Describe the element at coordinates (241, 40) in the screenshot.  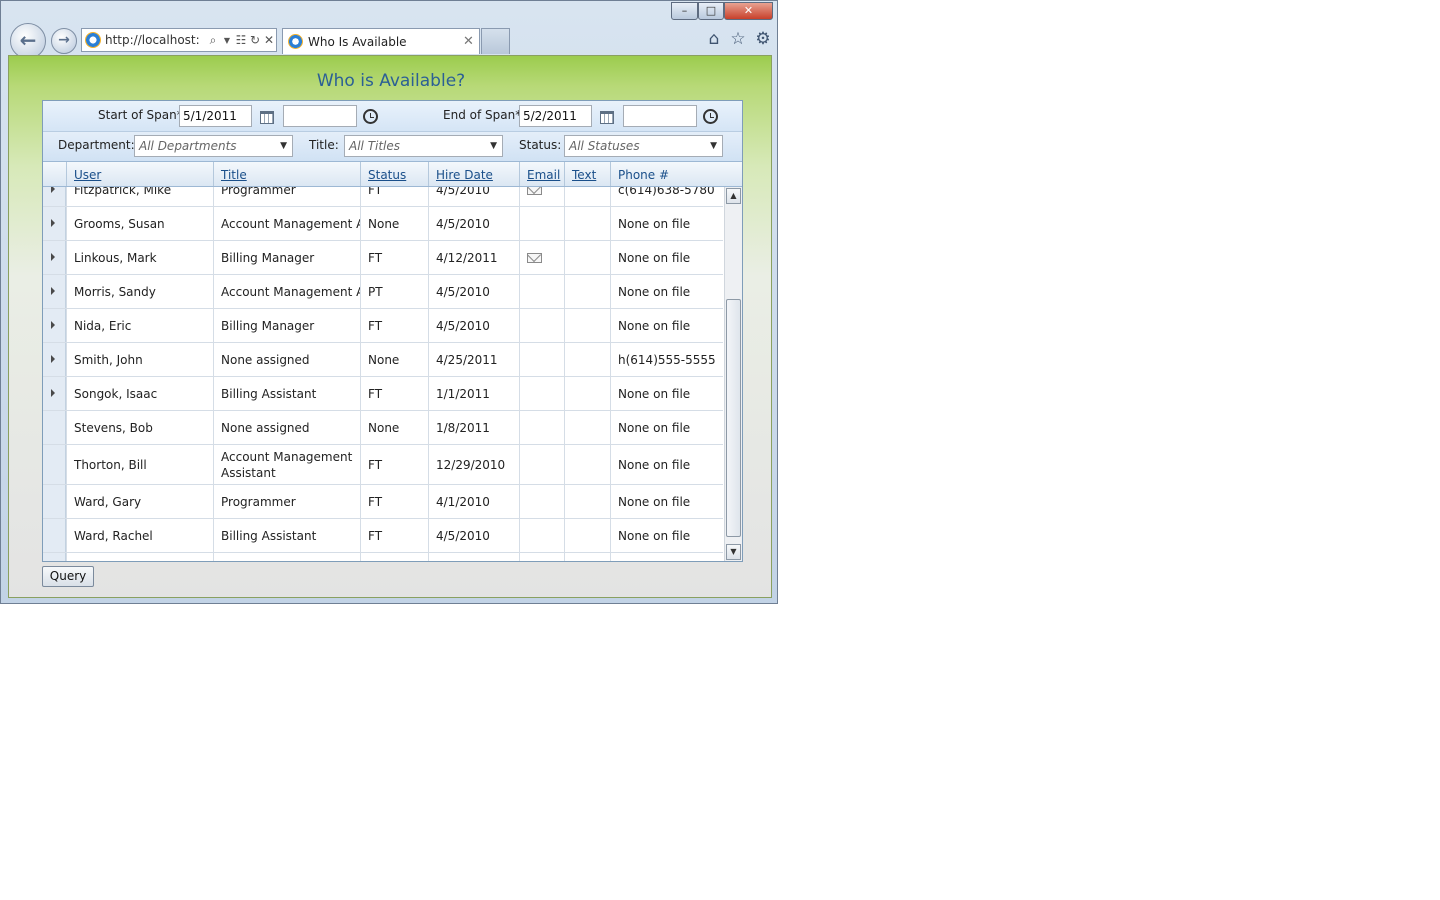
I see `compatibility-icon: ☷` at that location.